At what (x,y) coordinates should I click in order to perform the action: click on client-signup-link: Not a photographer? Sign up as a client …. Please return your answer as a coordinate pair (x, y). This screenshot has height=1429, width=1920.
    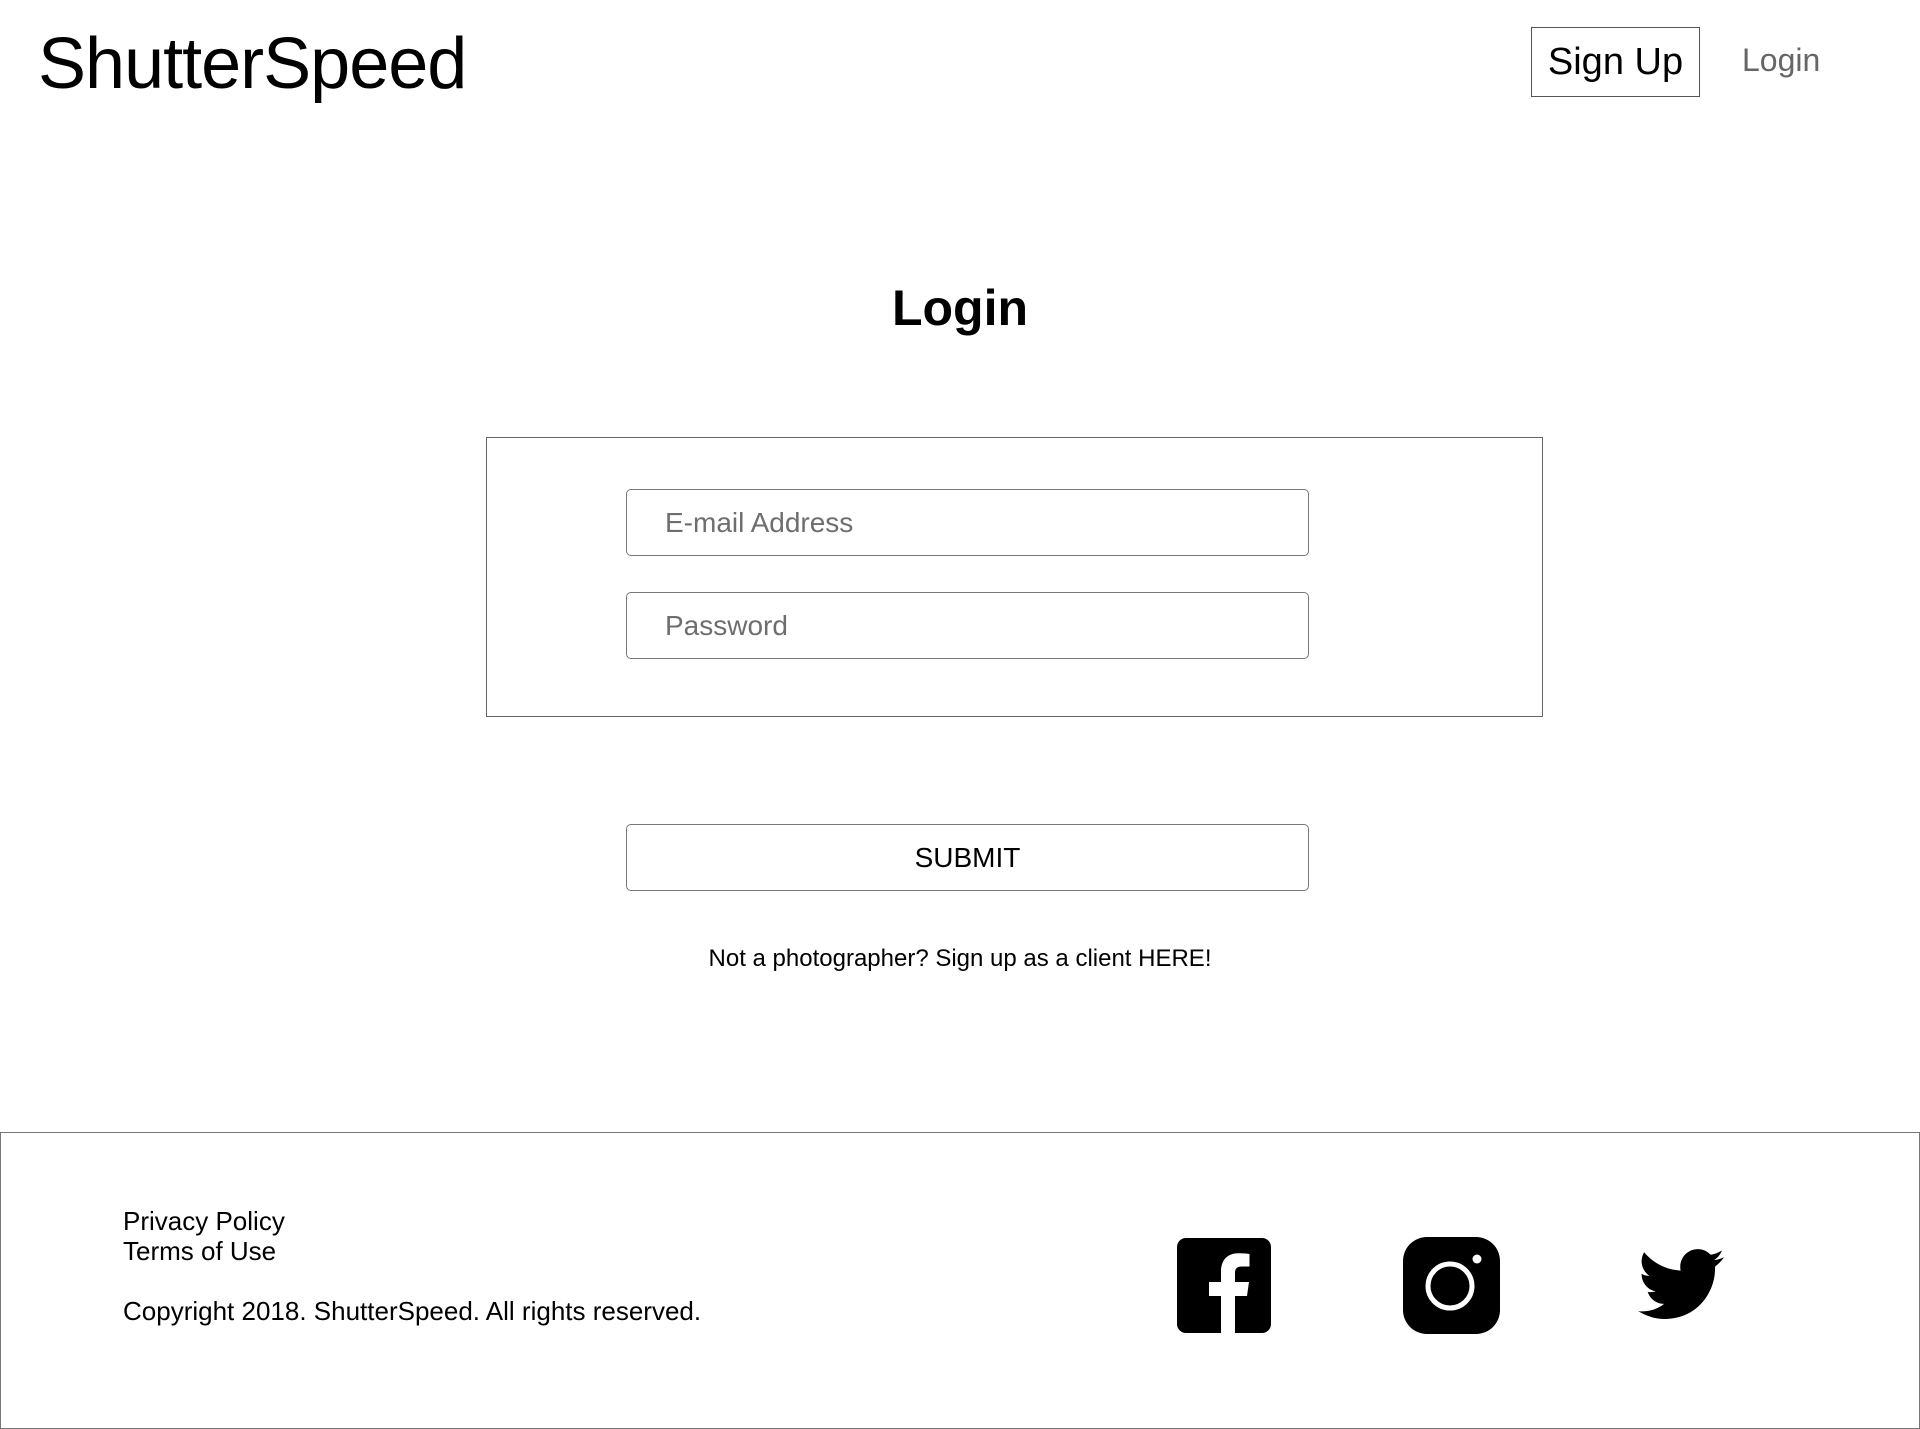
    Looking at the image, I should click on (960, 959).